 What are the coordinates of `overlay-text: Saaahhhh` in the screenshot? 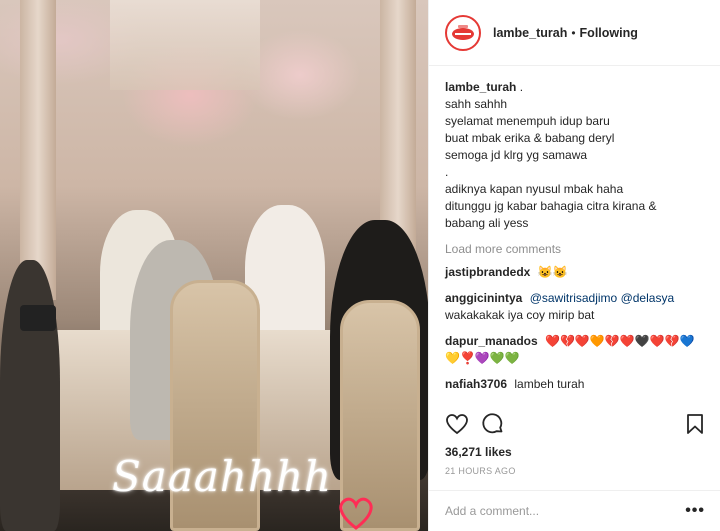 It's located at (222, 476).